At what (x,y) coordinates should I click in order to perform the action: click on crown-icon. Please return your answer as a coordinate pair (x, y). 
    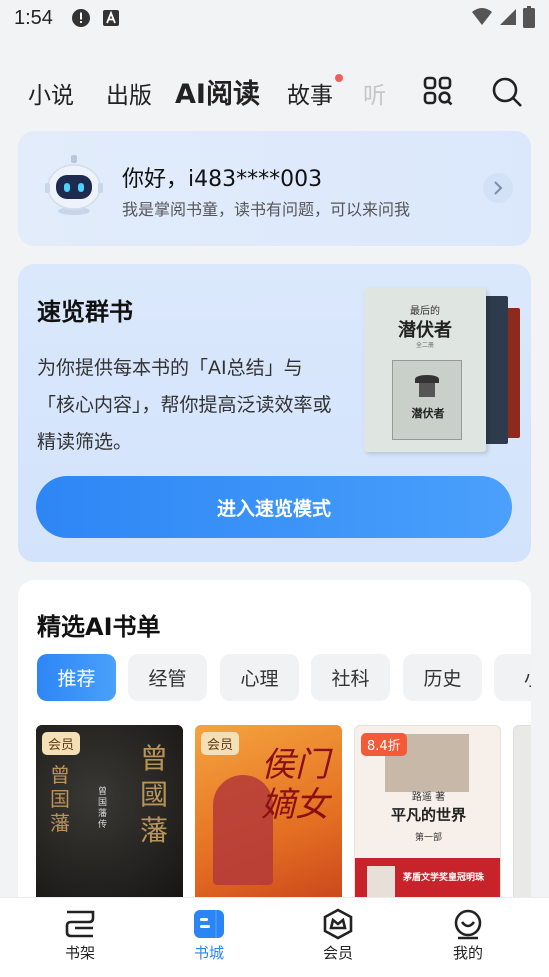
    Looking at the image, I should click on (338, 924).